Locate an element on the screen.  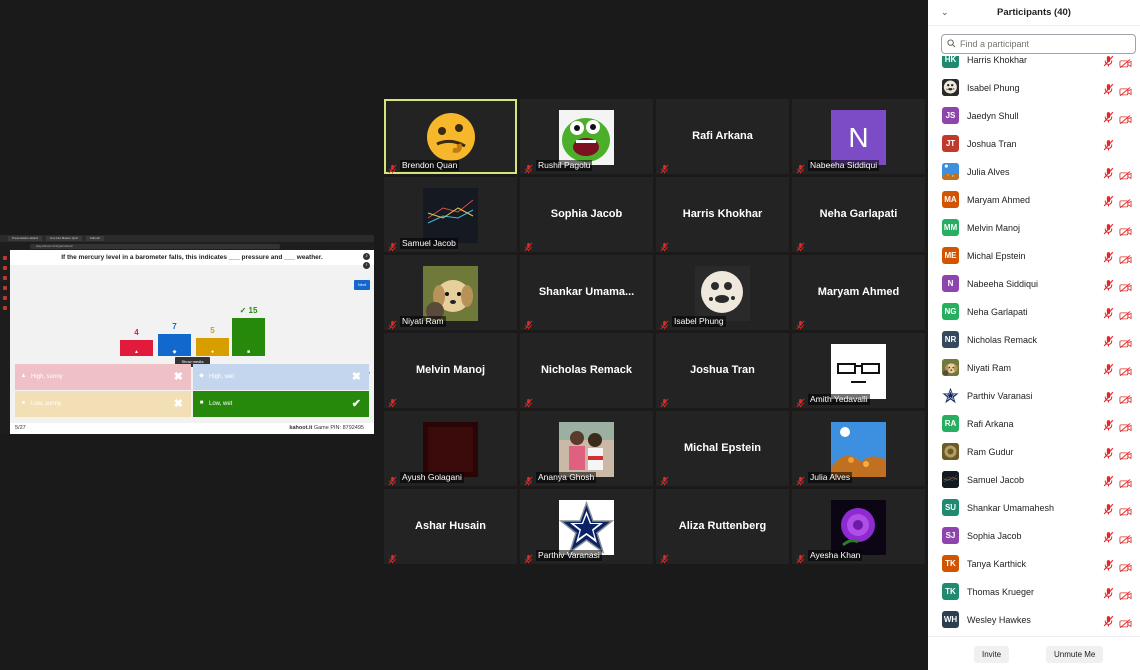
participant-row: Parthiv Varanasi is located at coordinates (1034, 396).